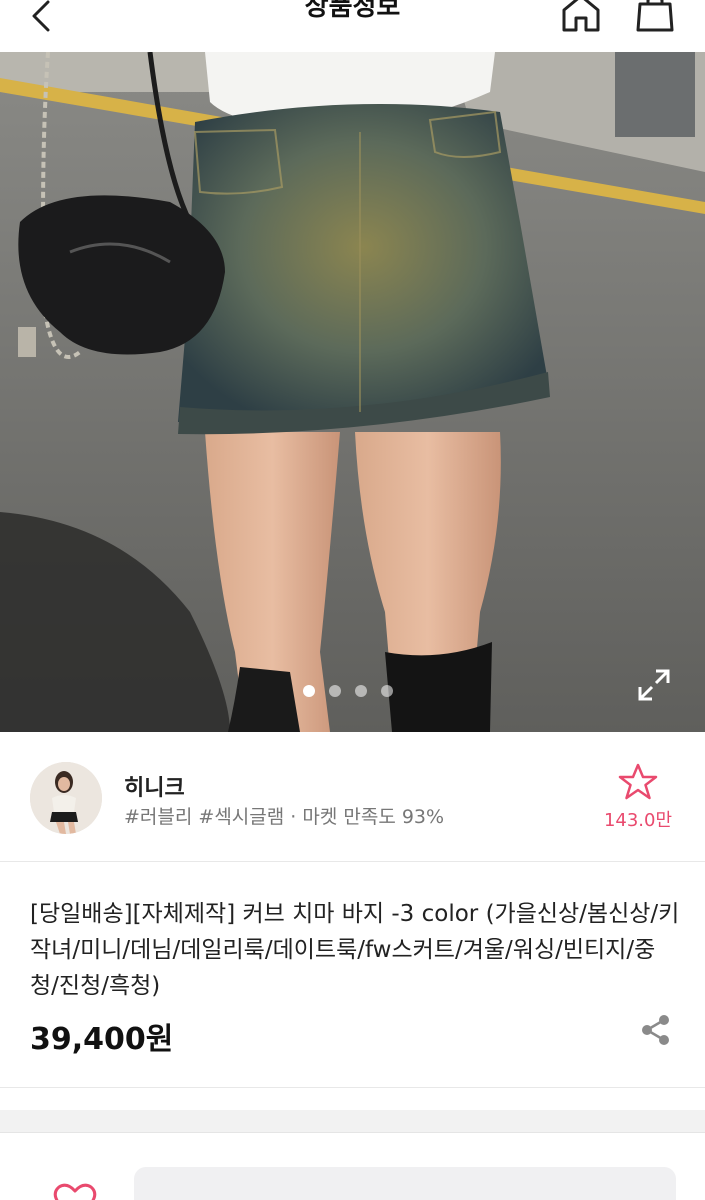  I want to click on home-button, so click(581, 18).